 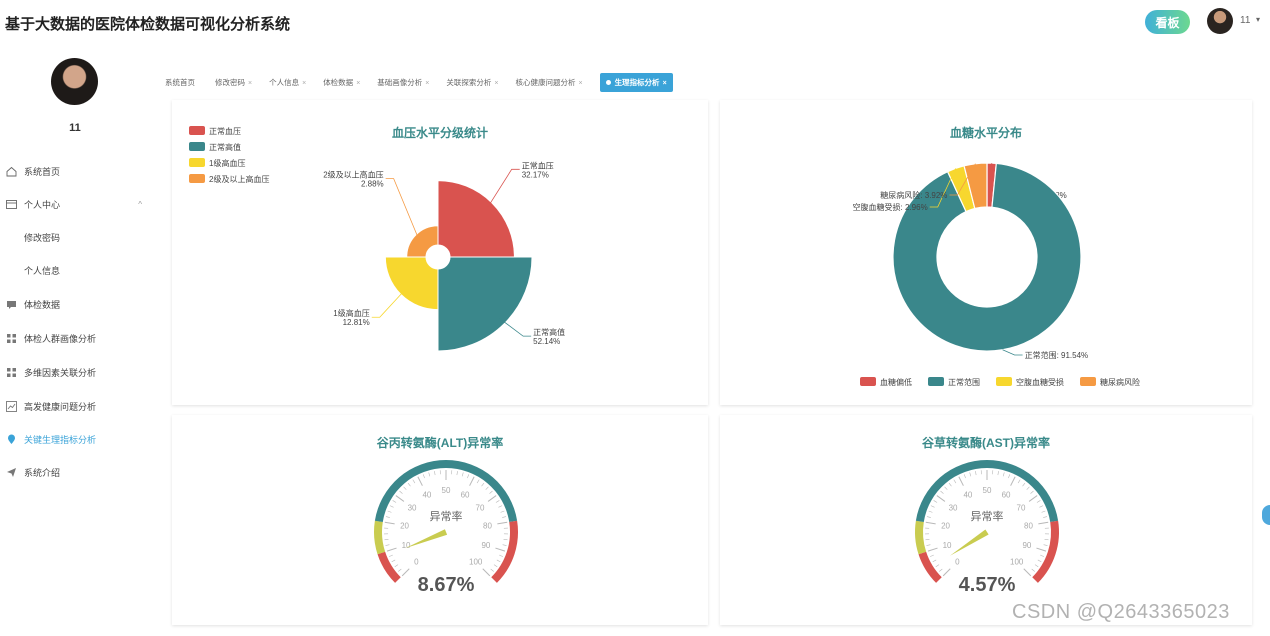 What do you see at coordinates (75, 472) in the screenshot?
I see `sidebar-item-system-intro: 系统介绍` at bounding box center [75, 472].